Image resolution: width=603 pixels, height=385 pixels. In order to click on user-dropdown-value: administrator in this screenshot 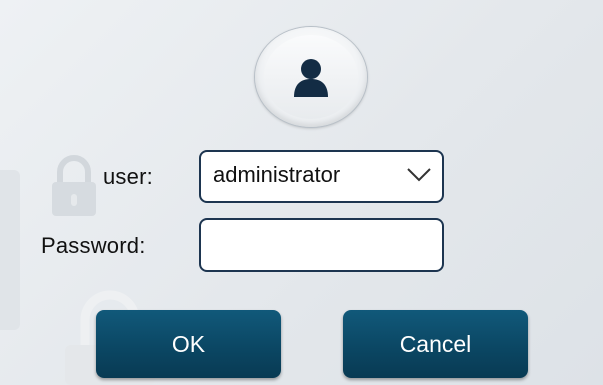, I will do `click(277, 174)`.